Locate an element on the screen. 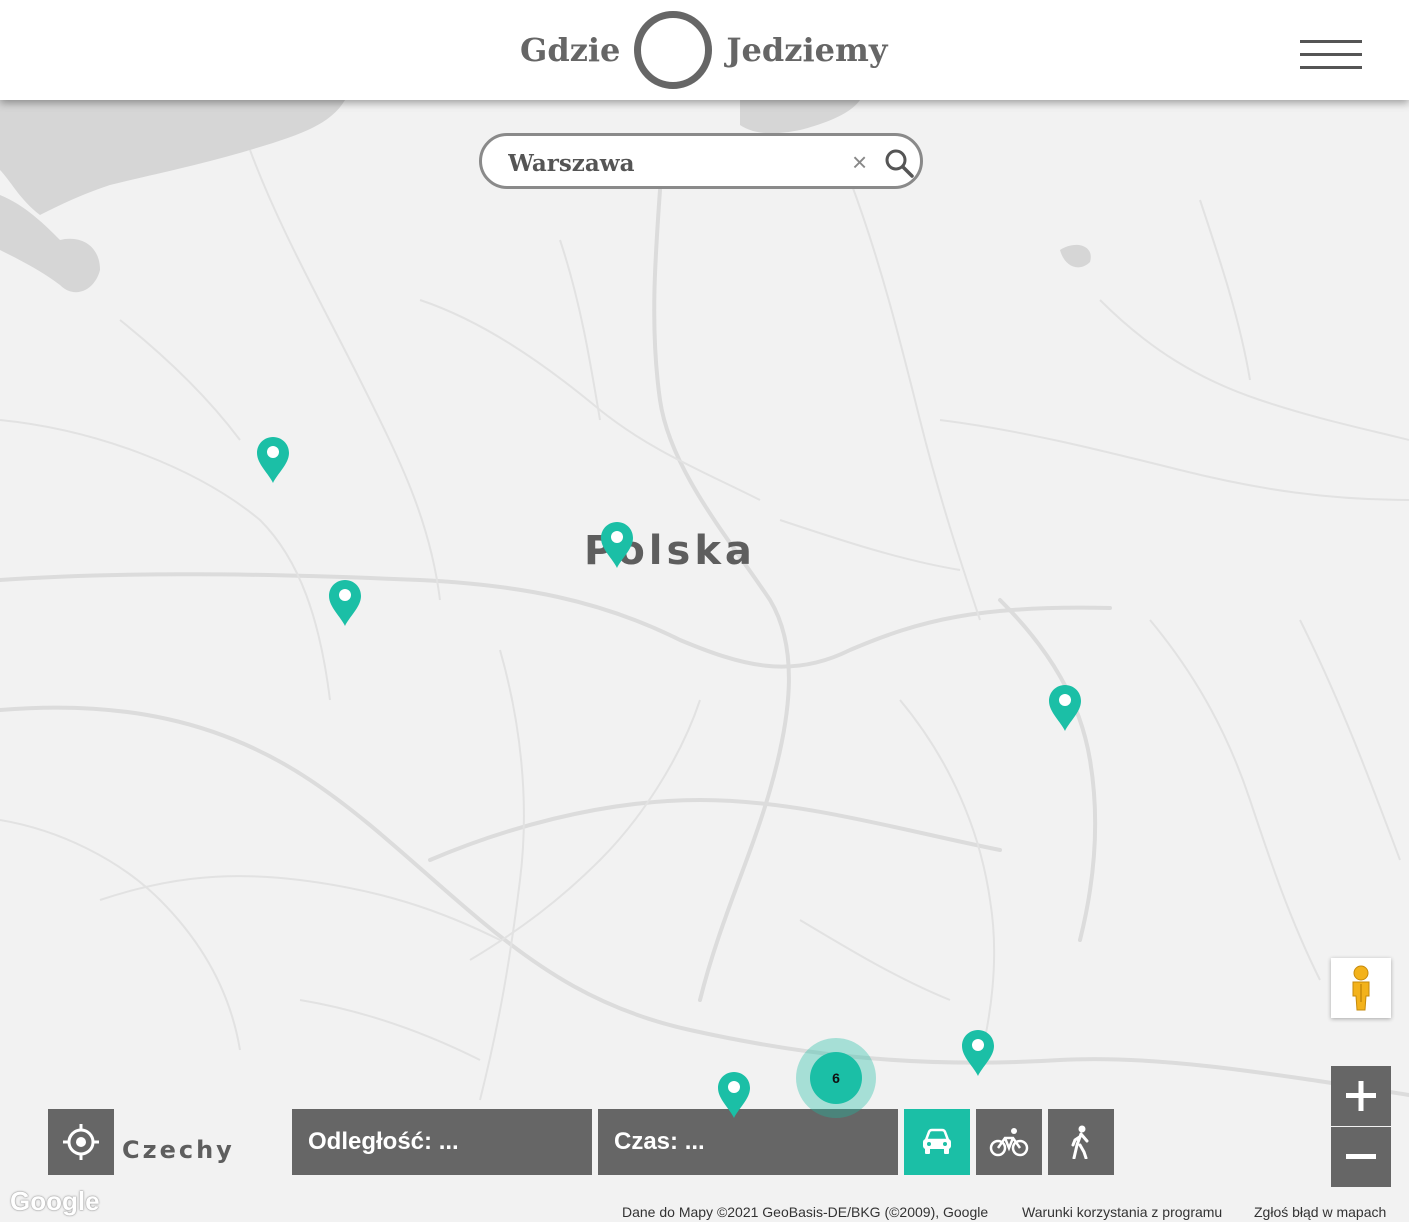 This screenshot has width=1409, height=1222. locate-me-button is located at coordinates (81, 1142).